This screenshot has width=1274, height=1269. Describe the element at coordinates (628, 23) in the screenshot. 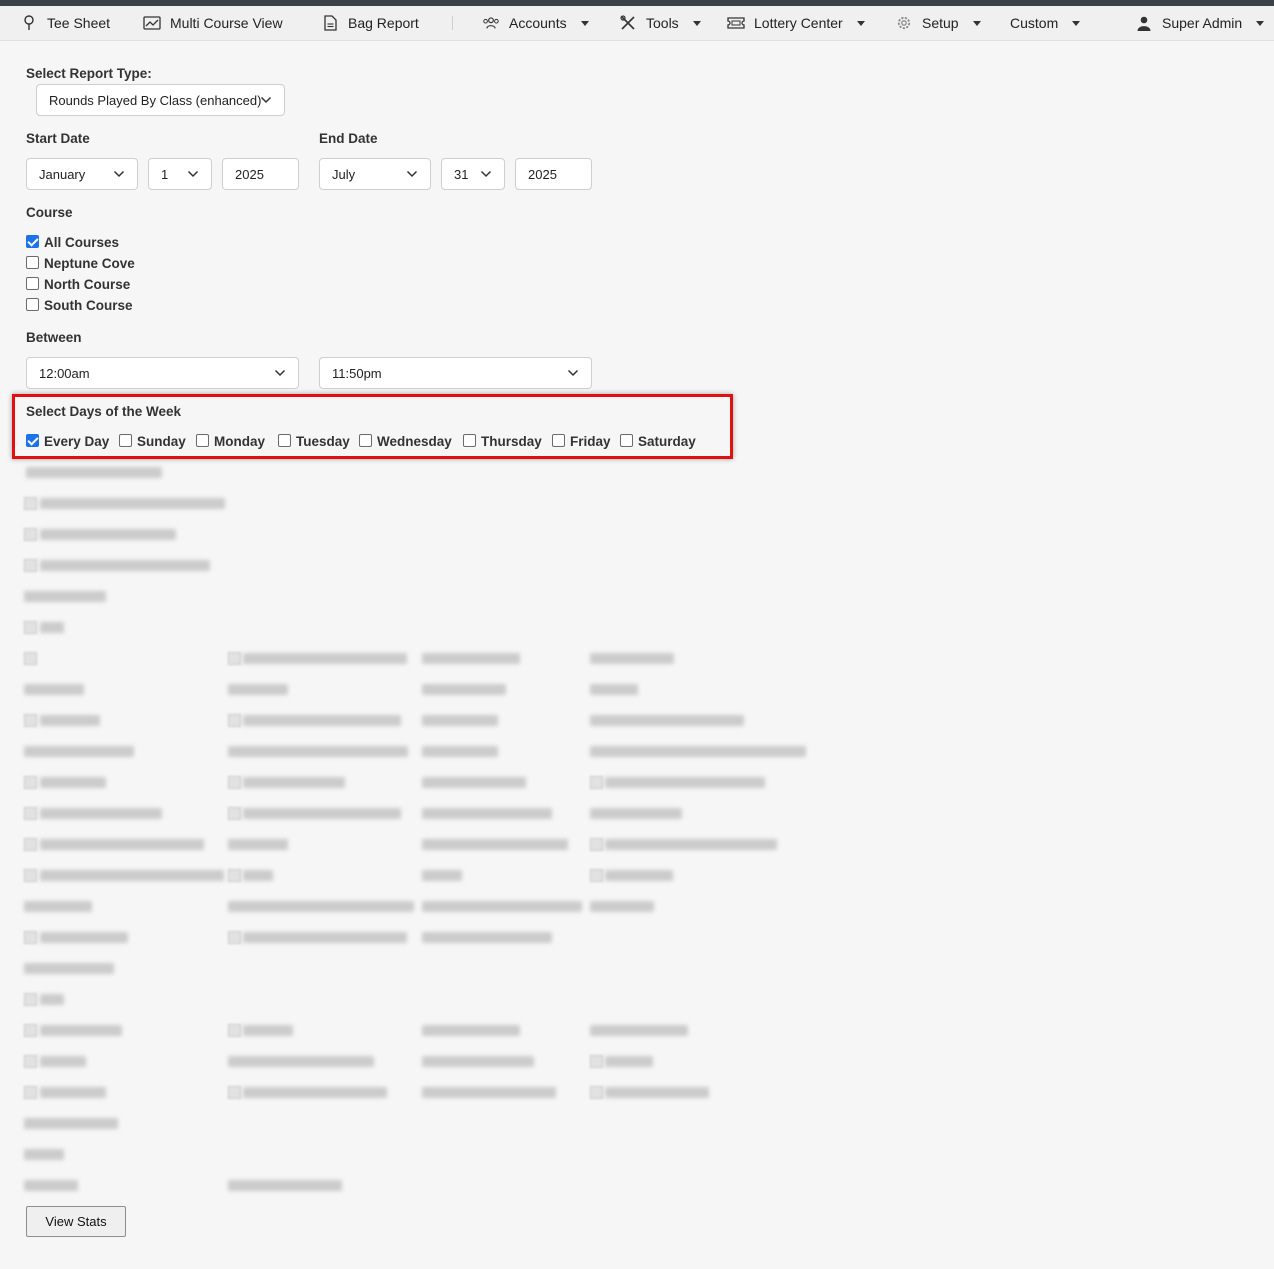

I see `tools-icon` at that location.